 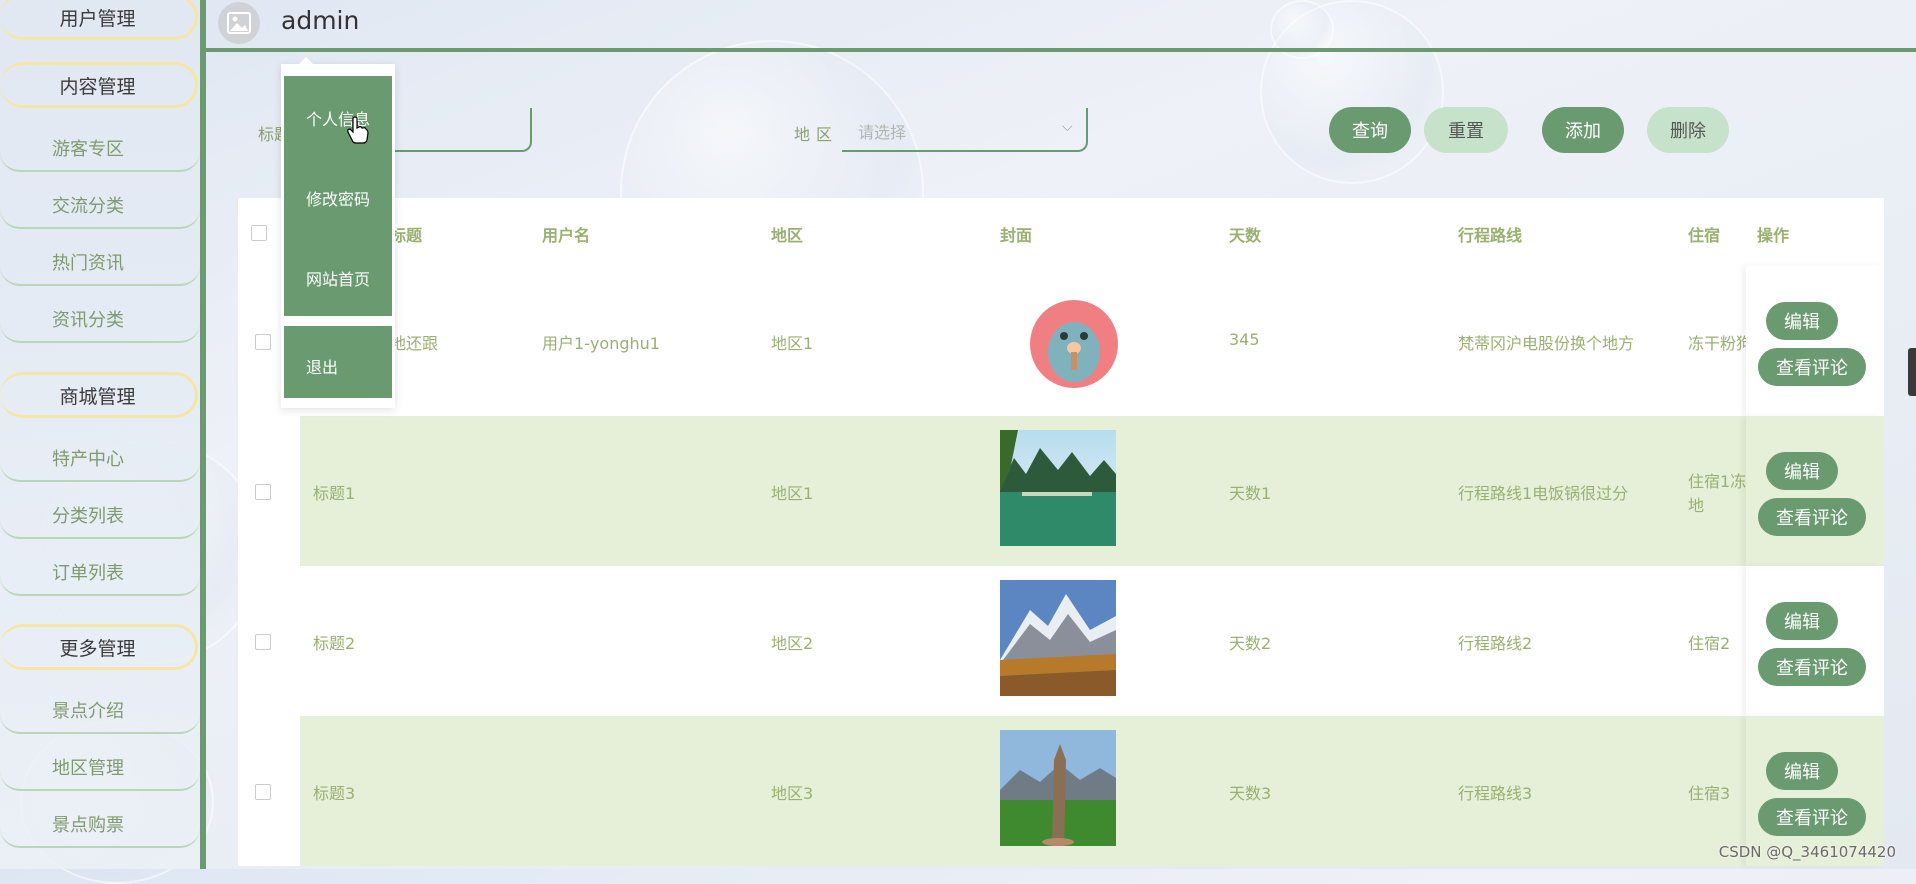 What do you see at coordinates (1717, 481) in the screenshot?
I see `cell-lodging: 住宿1冻` at bounding box center [1717, 481].